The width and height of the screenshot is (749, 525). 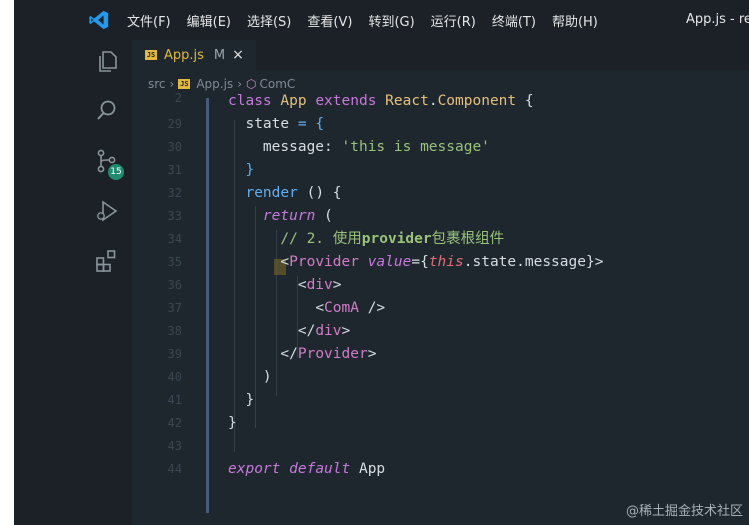 I want to click on menu-selection: 选择(S), so click(x=269, y=20).